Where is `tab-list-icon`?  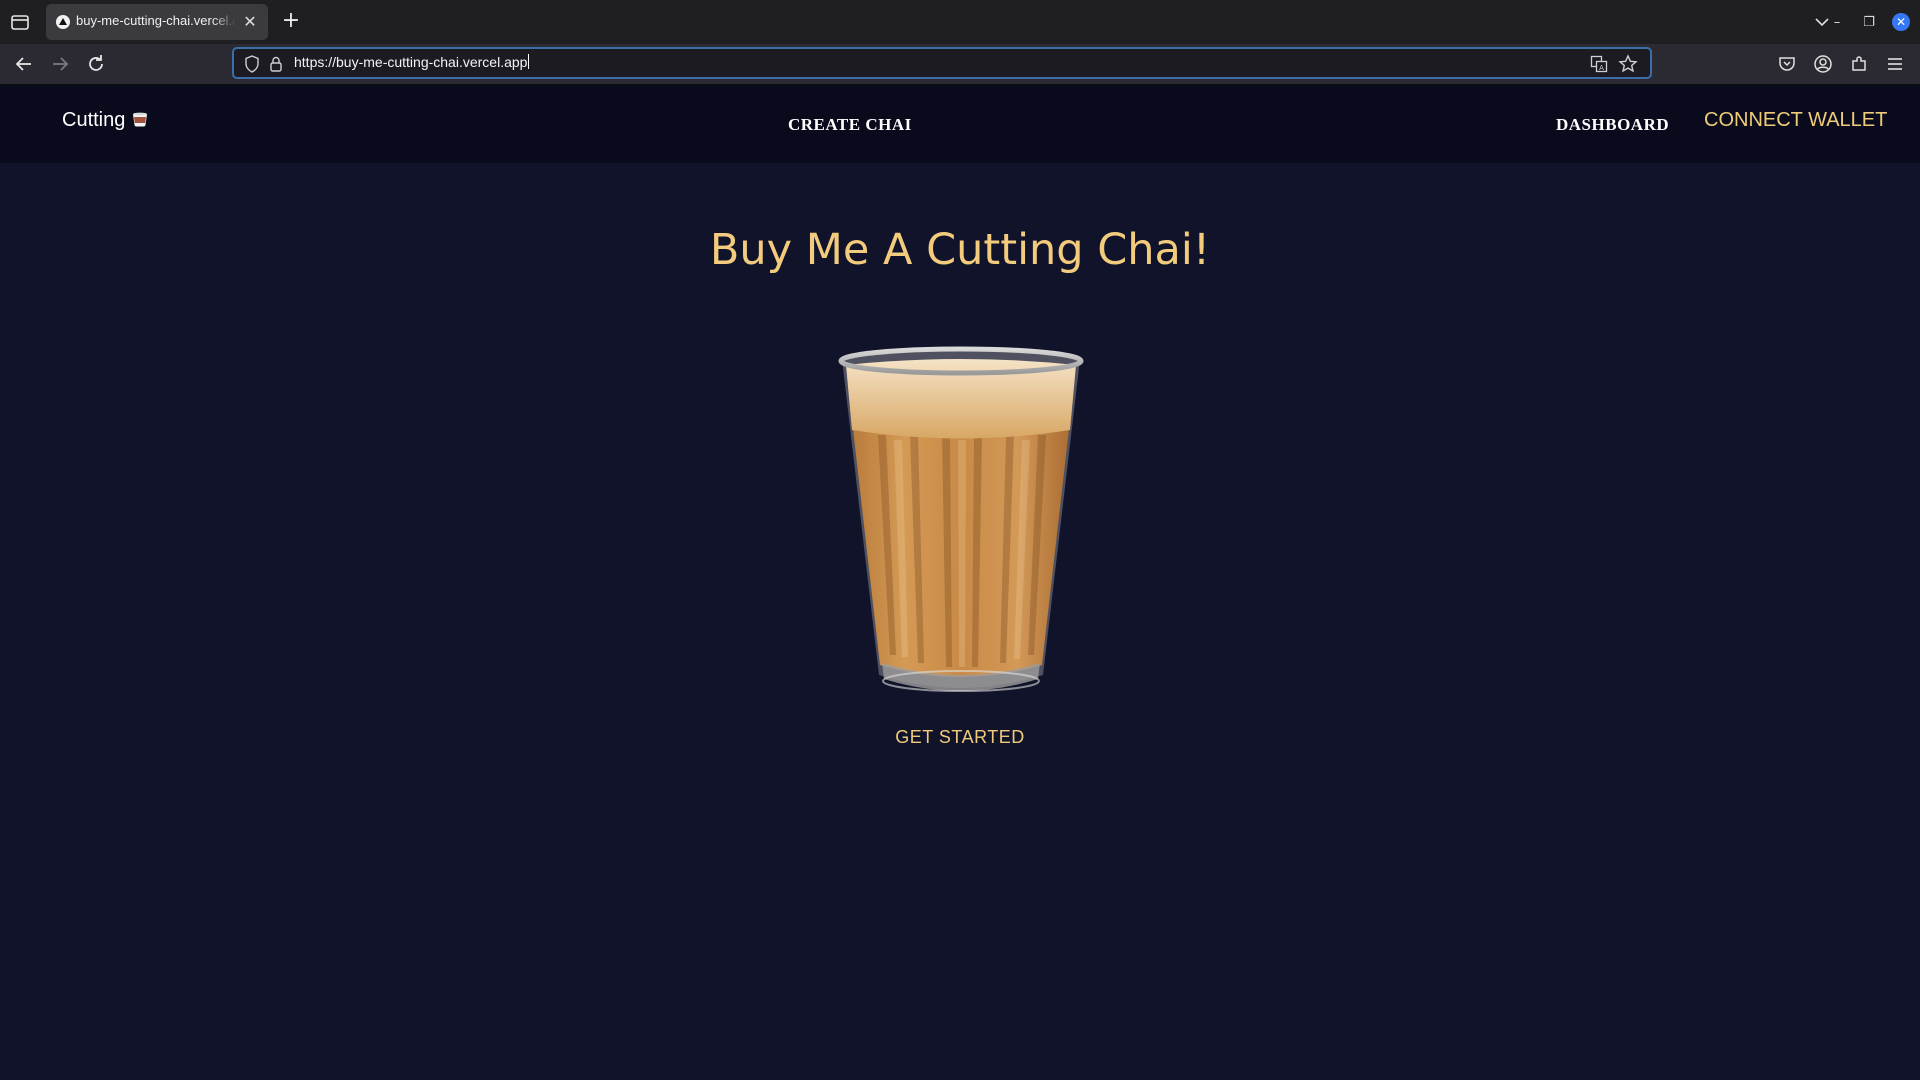 tab-list-icon is located at coordinates (20, 22).